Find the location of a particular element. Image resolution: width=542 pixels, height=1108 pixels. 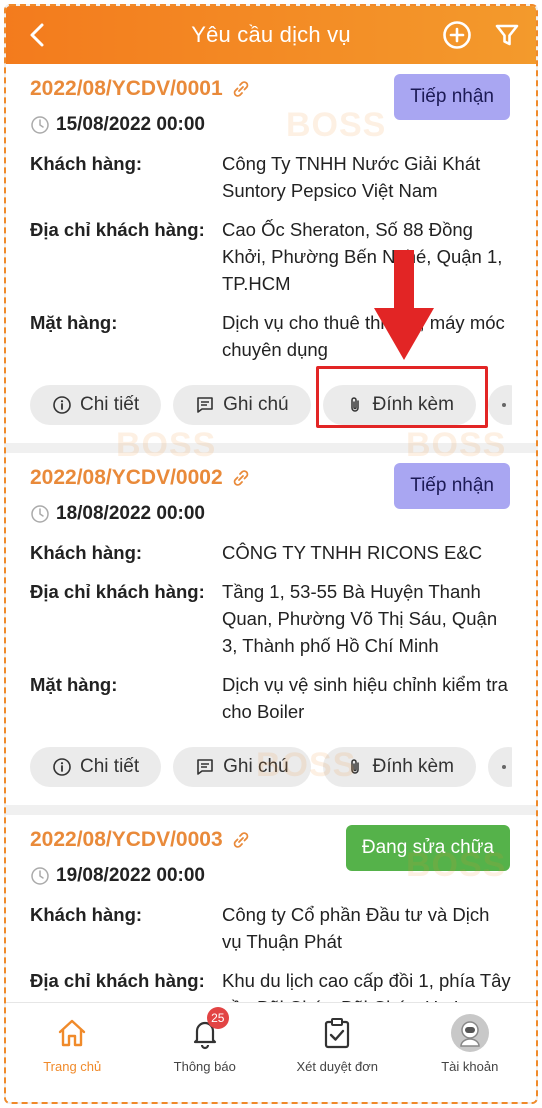

tab-approval-label: Xét duyệt đơn is located at coordinates (337, 1066).